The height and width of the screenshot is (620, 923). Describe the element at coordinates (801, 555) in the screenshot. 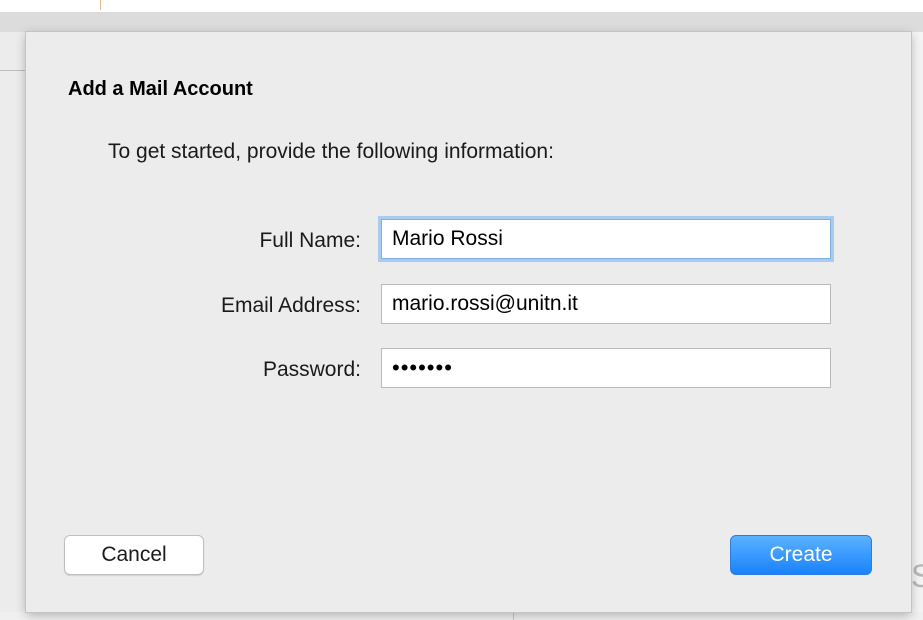

I see `create-button: Create` at that location.